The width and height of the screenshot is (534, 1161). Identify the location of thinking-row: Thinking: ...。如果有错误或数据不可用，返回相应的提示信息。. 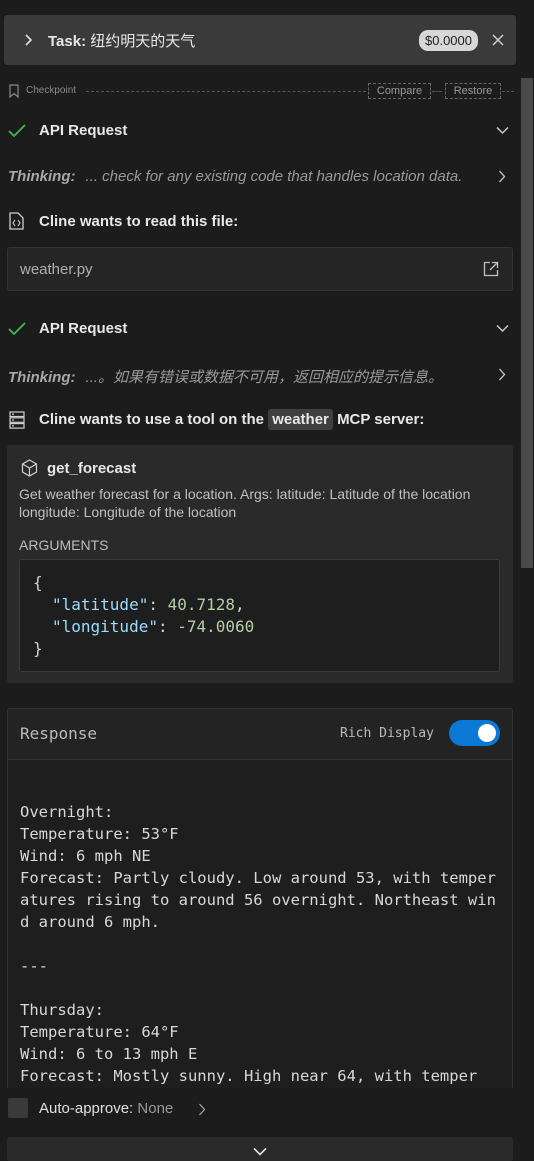
(225, 376).